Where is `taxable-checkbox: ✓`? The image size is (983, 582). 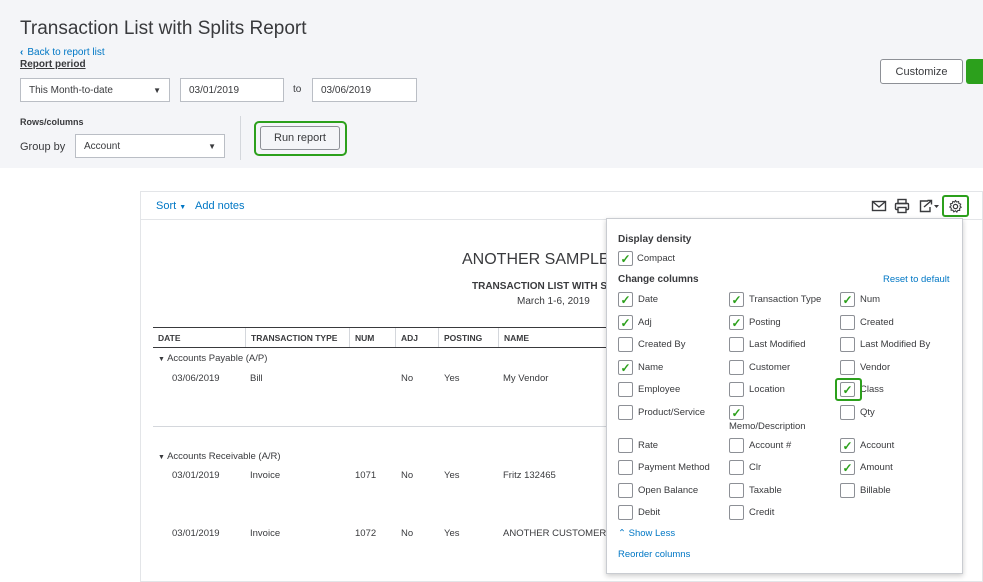
taxable-checkbox: ✓ is located at coordinates (736, 490).